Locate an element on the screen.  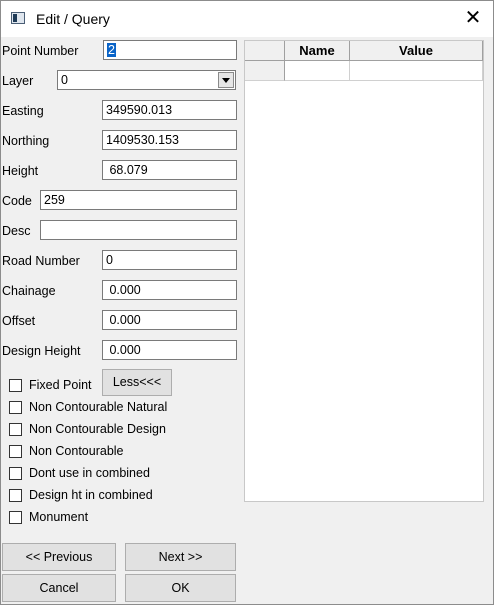
app-window-icon is located at coordinates (18, 18).